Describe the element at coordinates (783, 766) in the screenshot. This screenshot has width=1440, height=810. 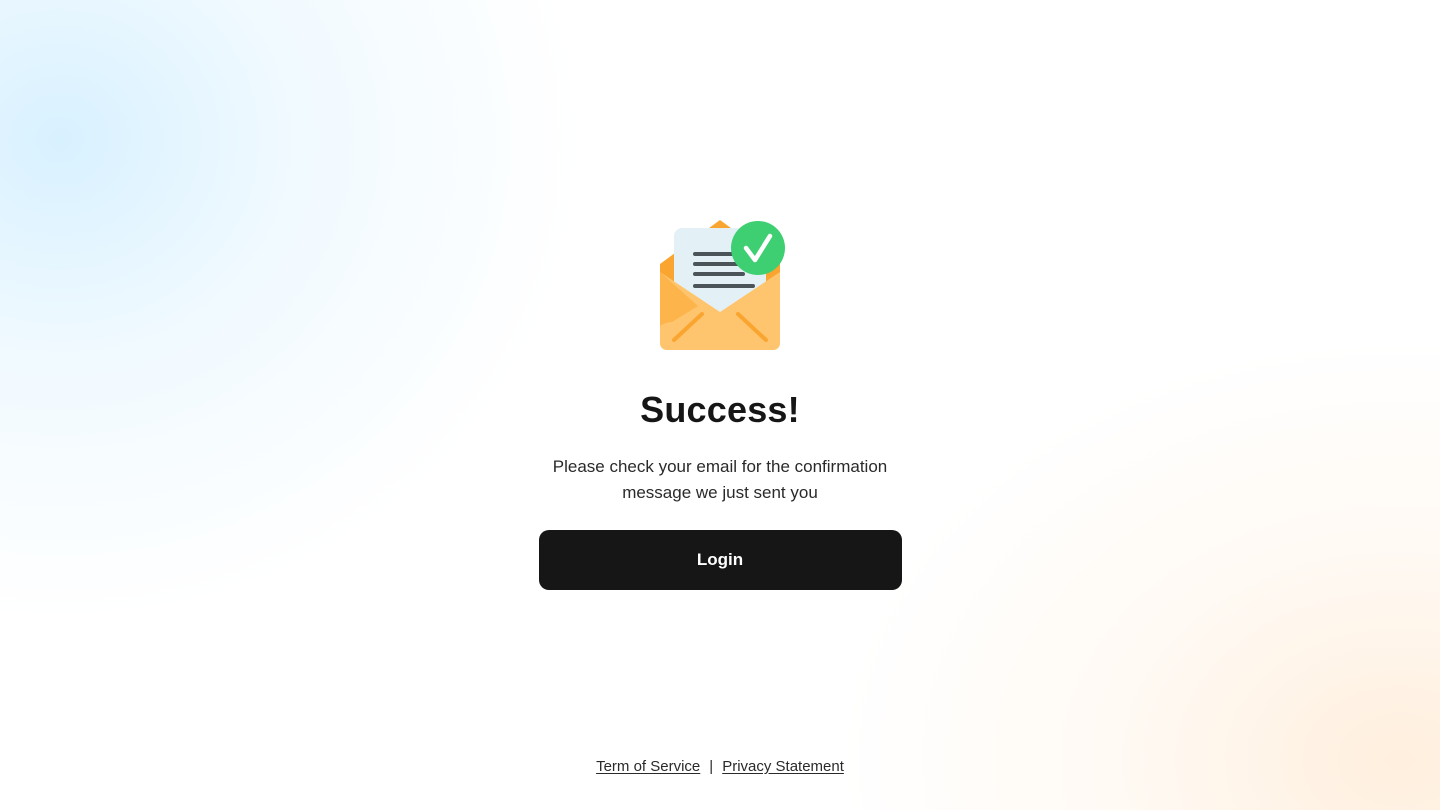
I see `privacy-statement-link: Privacy Statement` at that location.